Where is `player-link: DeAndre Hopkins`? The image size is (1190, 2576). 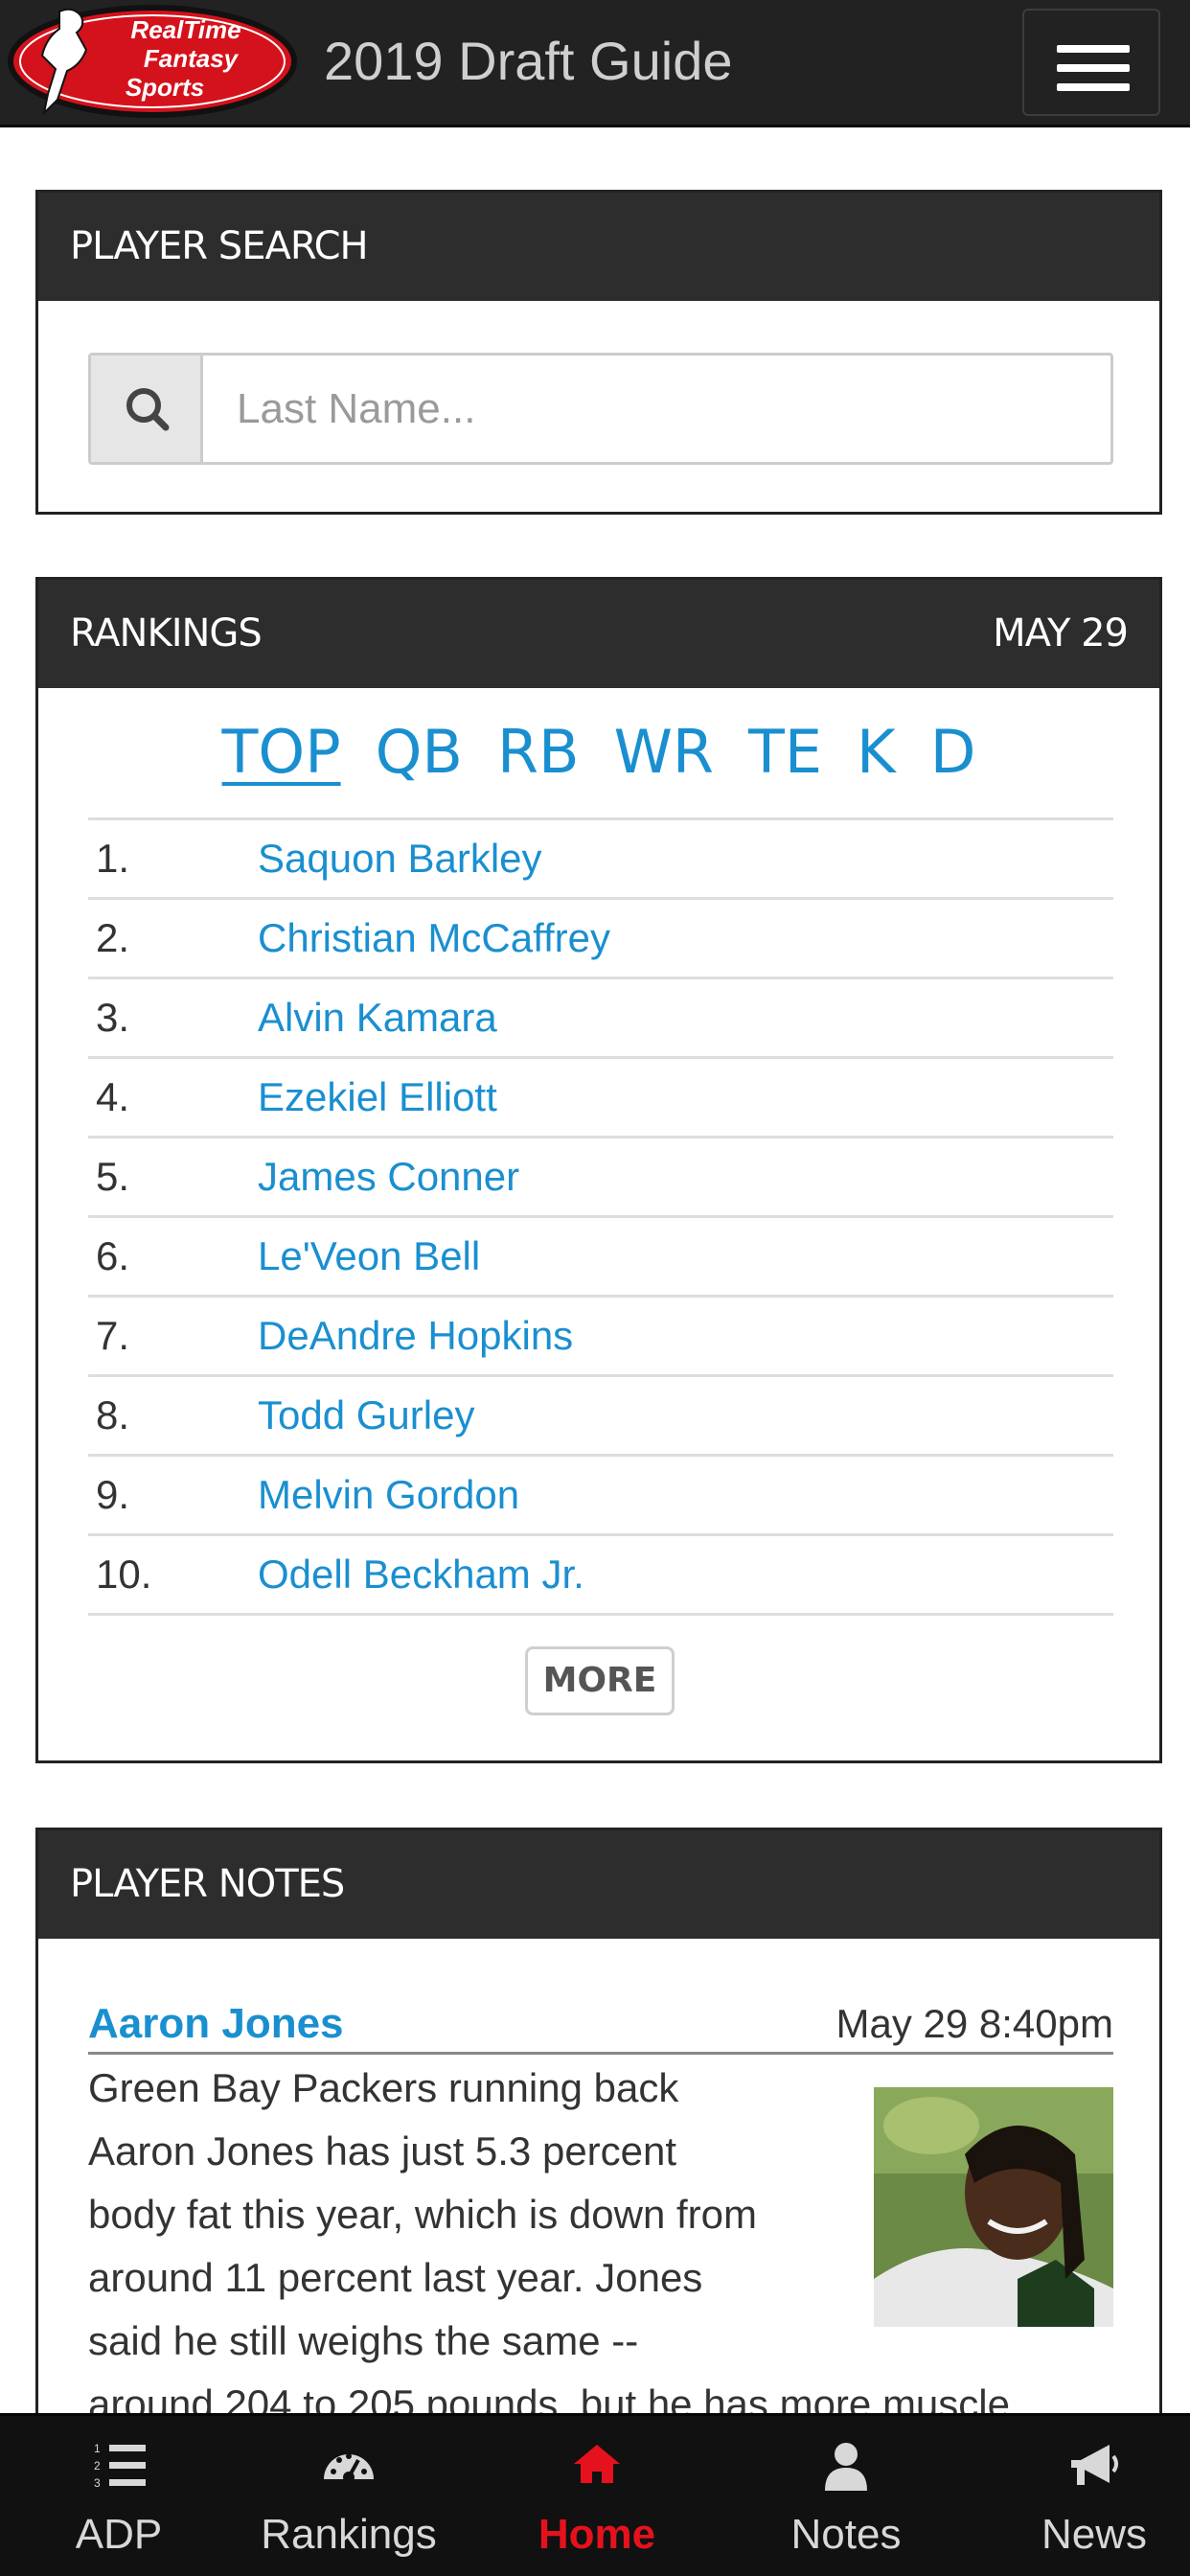
player-link: DeAndre Hopkins is located at coordinates (416, 1336).